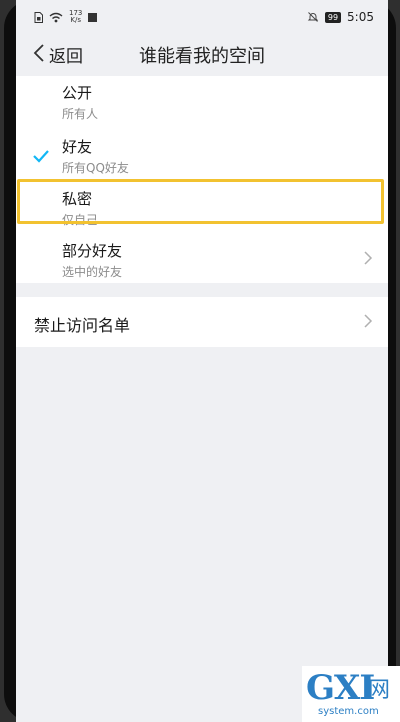 This screenshot has width=400, height=722. What do you see at coordinates (82, 325) in the screenshot?
I see `blocklist-label: 禁止访问名单` at bounding box center [82, 325].